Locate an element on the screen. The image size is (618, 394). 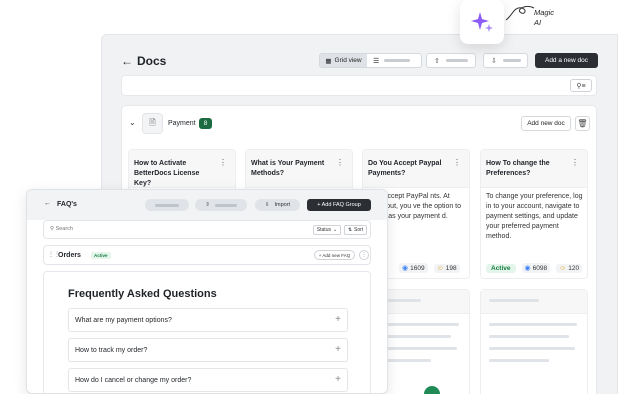
grid-icon: ▦ is located at coordinates (328, 61).